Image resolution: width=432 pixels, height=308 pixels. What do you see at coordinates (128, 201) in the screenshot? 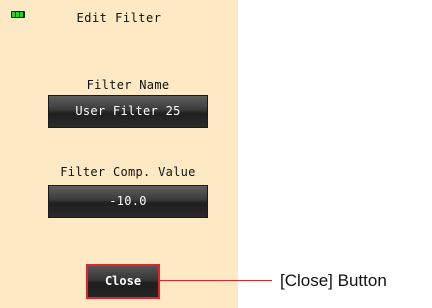
I see `filter-comp-value-field: -10.0` at bounding box center [128, 201].